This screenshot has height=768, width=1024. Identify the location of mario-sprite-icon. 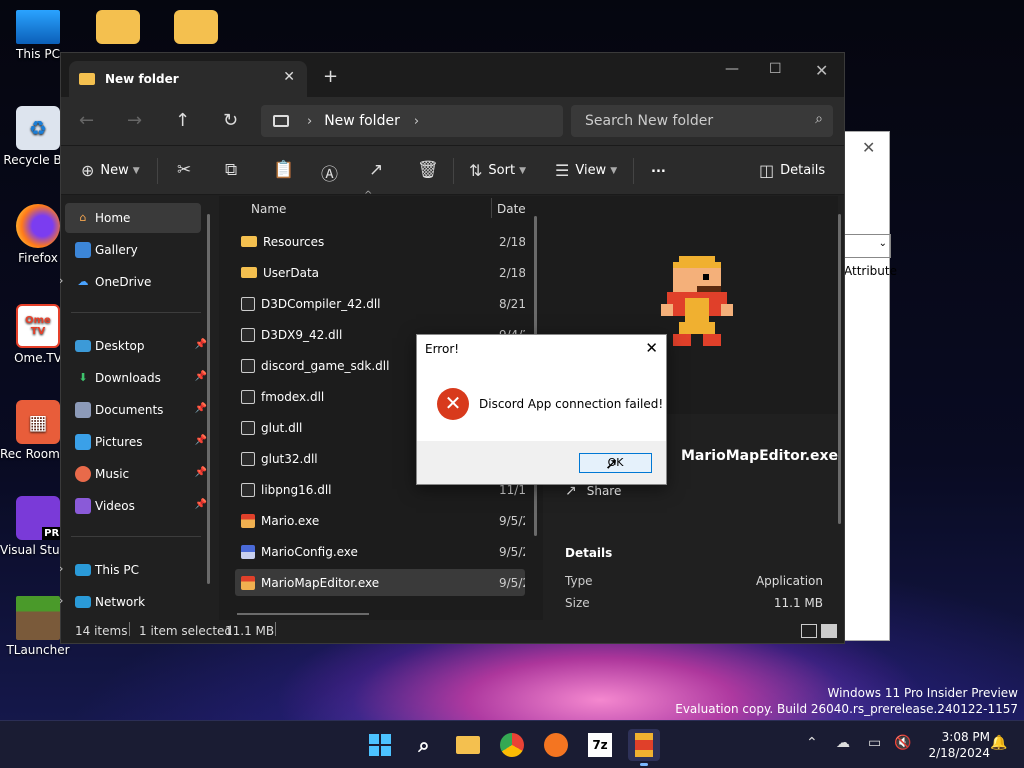
(697, 301).